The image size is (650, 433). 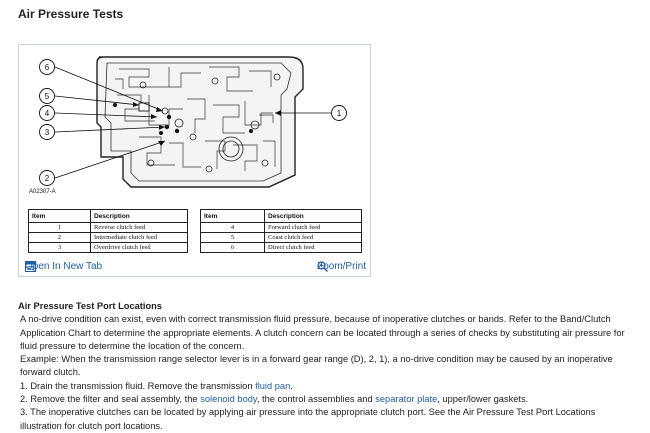 I want to click on table-row: 5 Coast clutch feed, so click(x=281, y=237).